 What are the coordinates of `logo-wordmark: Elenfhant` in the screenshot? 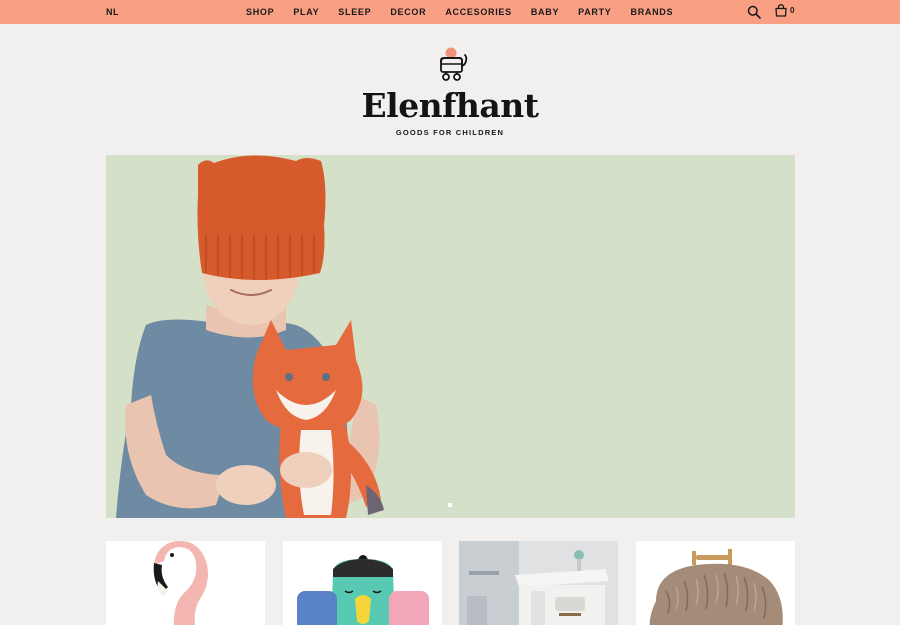 It's located at (450, 105).